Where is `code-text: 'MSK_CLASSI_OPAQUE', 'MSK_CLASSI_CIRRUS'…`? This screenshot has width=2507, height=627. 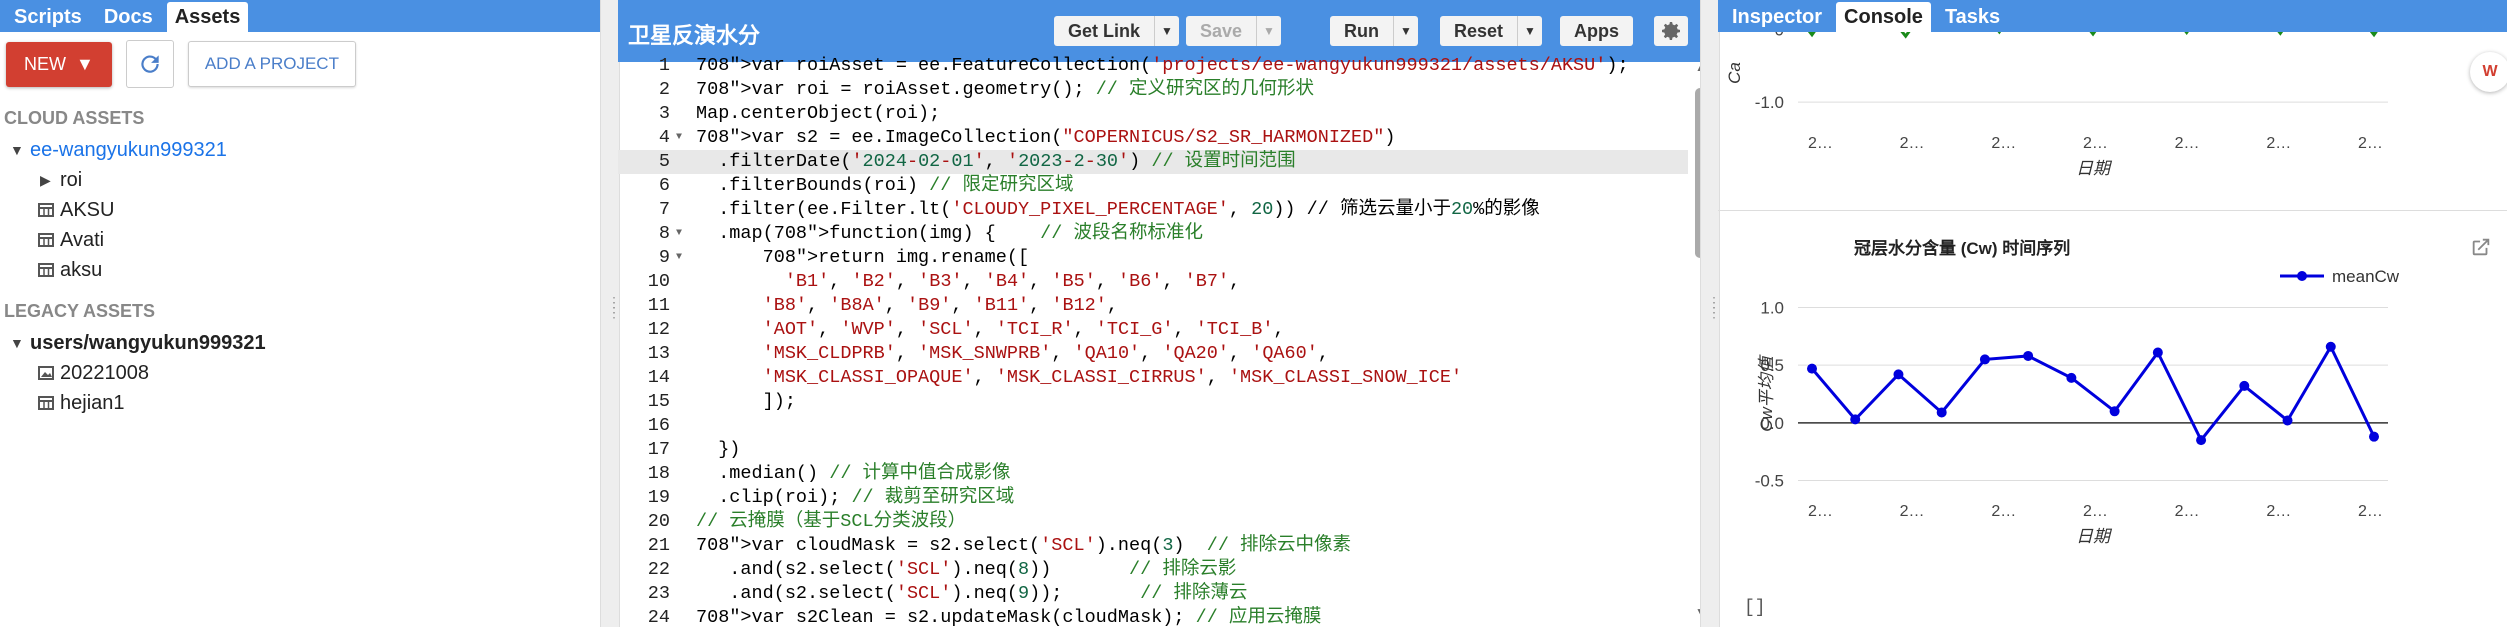 code-text: 'MSK_CLASSI_OPAQUE', 'MSK_CLASSI_CIRRUS'… is located at coordinates (1112, 377).